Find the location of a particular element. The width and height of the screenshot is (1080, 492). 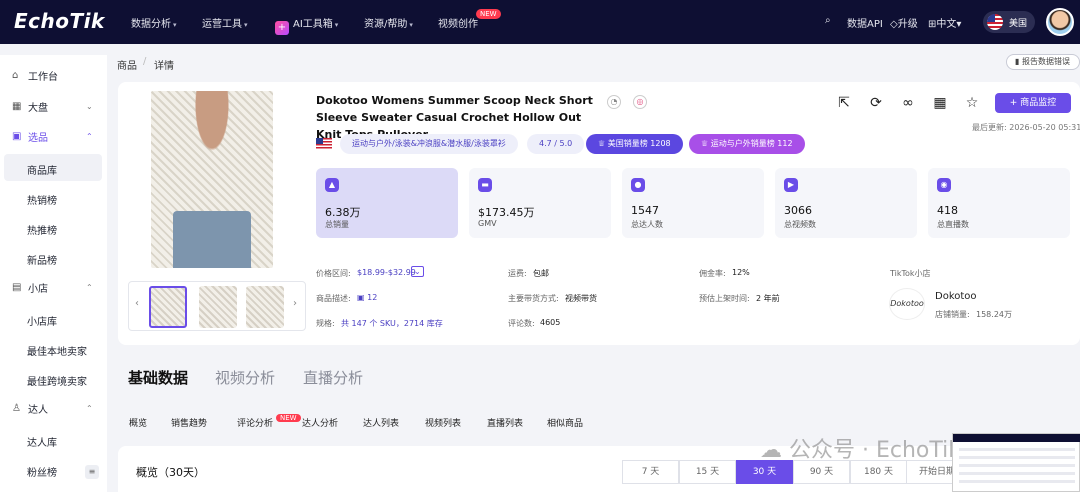

report-error-button: ▮ 报告数据错误 is located at coordinates (1043, 62).